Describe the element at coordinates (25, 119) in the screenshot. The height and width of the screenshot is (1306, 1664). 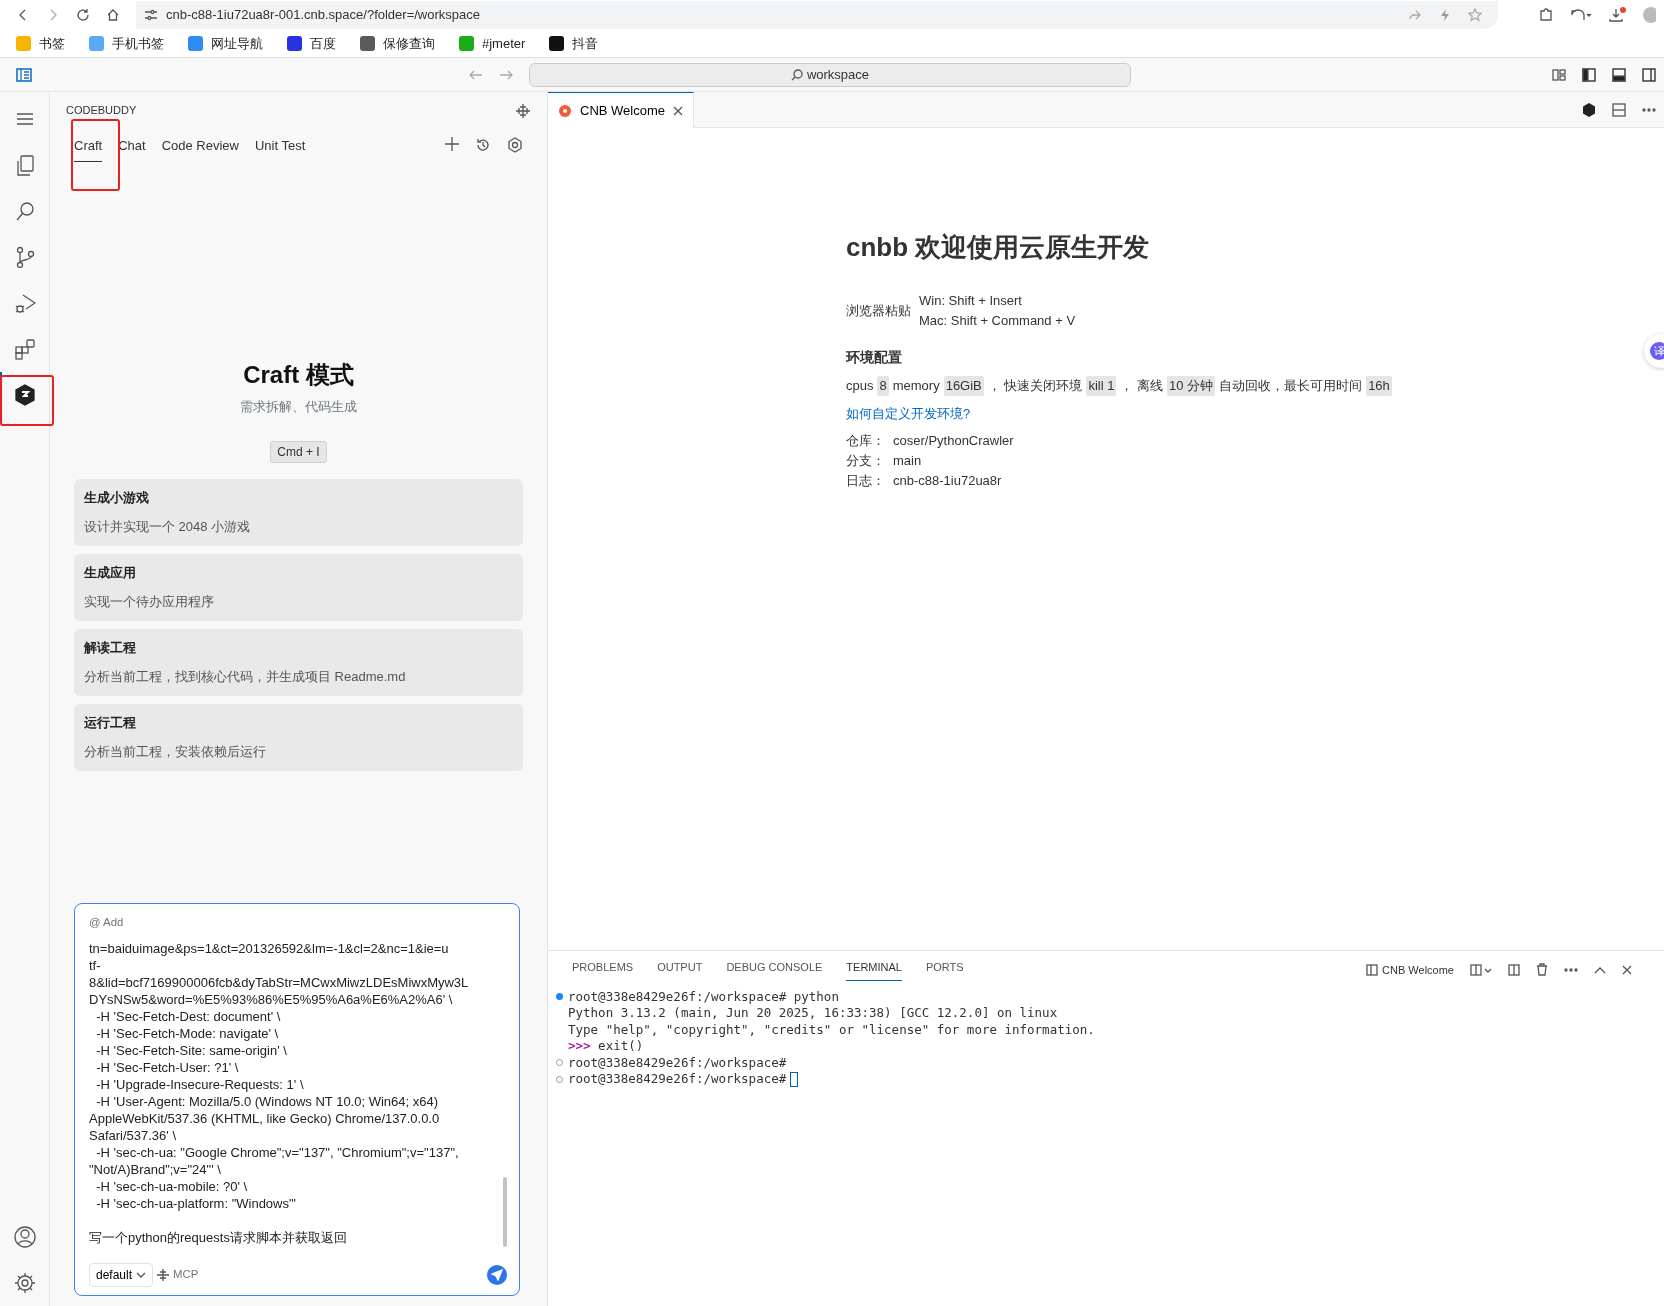
I see `menu-icon` at that location.